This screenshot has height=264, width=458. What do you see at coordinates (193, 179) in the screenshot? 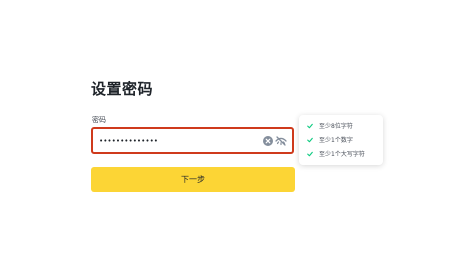
I see `next-button: 下一步` at bounding box center [193, 179].